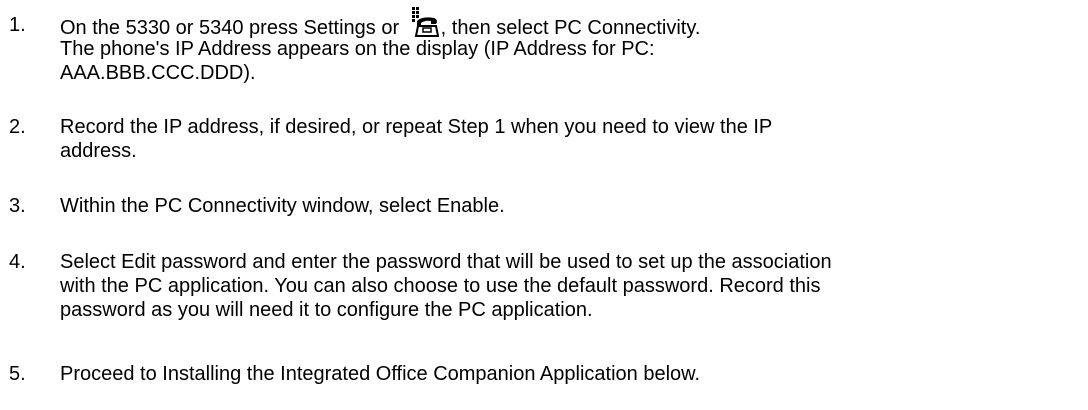 The height and width of the screenshot is (410, 1088). Describe the element at coordinates (98, 151) in the screenshot. I see `step-line: address.` at that location.